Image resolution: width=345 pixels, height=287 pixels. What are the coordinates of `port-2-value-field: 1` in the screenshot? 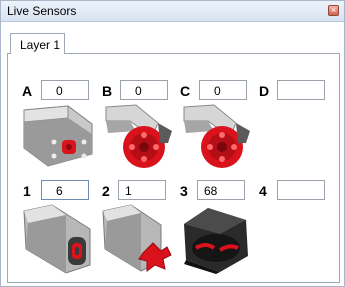 It's located at (142, 190).